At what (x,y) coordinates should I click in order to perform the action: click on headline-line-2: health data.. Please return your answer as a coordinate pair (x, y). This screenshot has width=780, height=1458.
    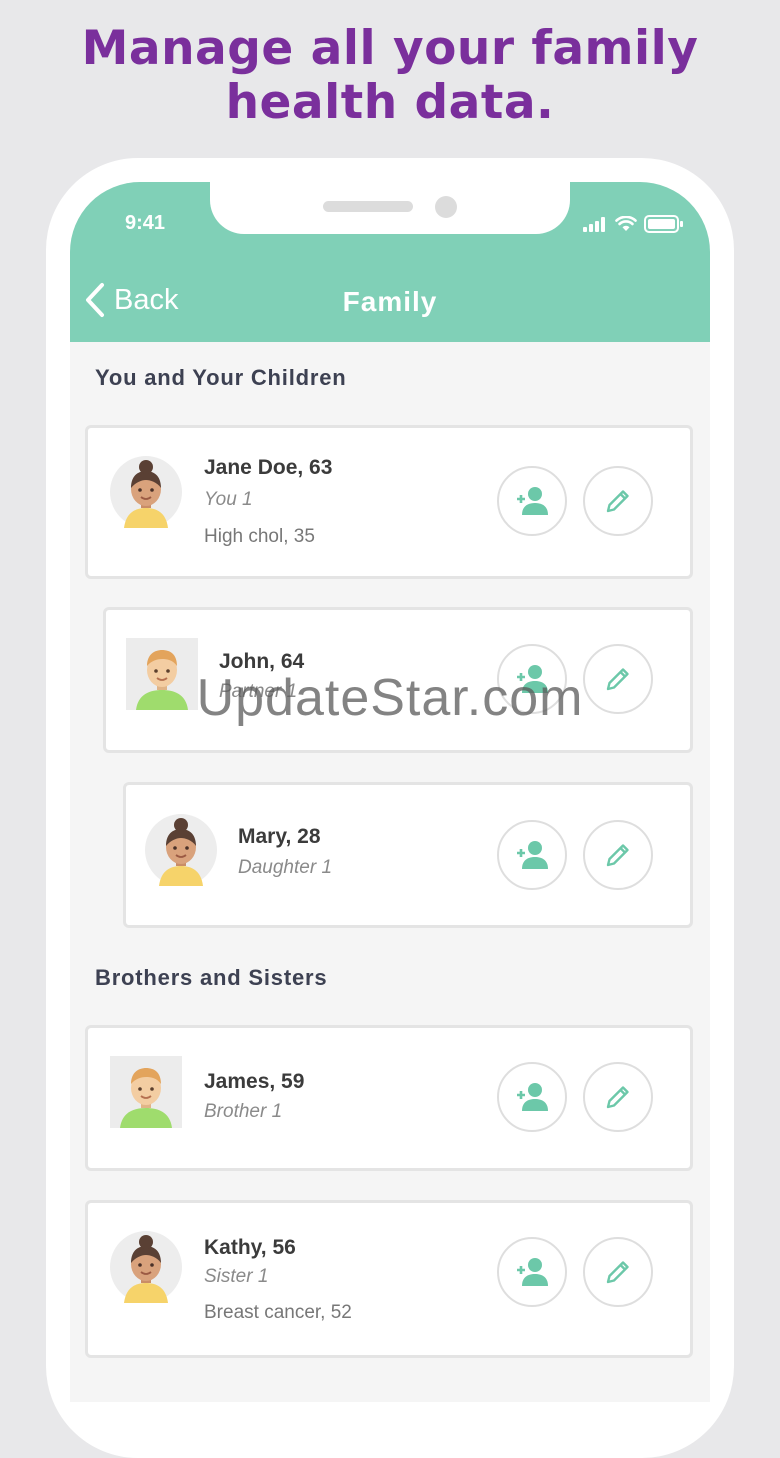
    Looking at the image, I should click on (390, 102).